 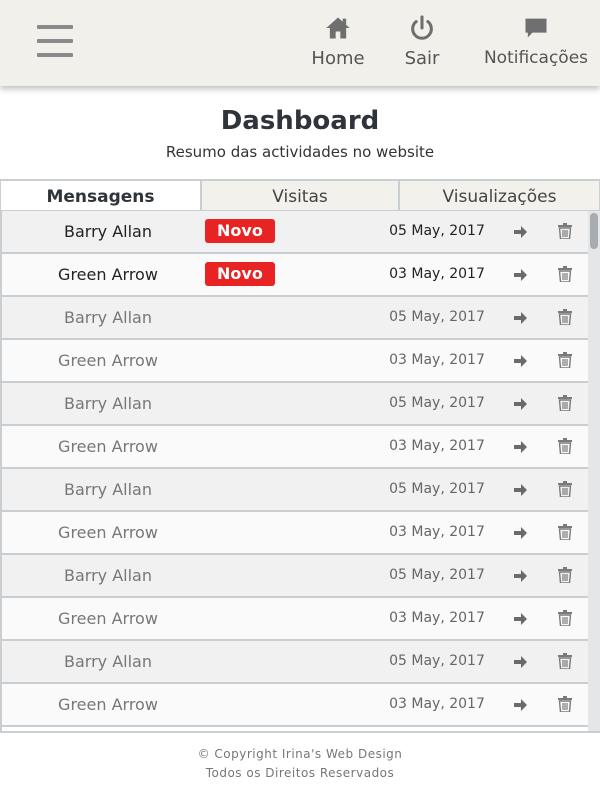 I want to click on power-icon, so click(x=422, y=30).